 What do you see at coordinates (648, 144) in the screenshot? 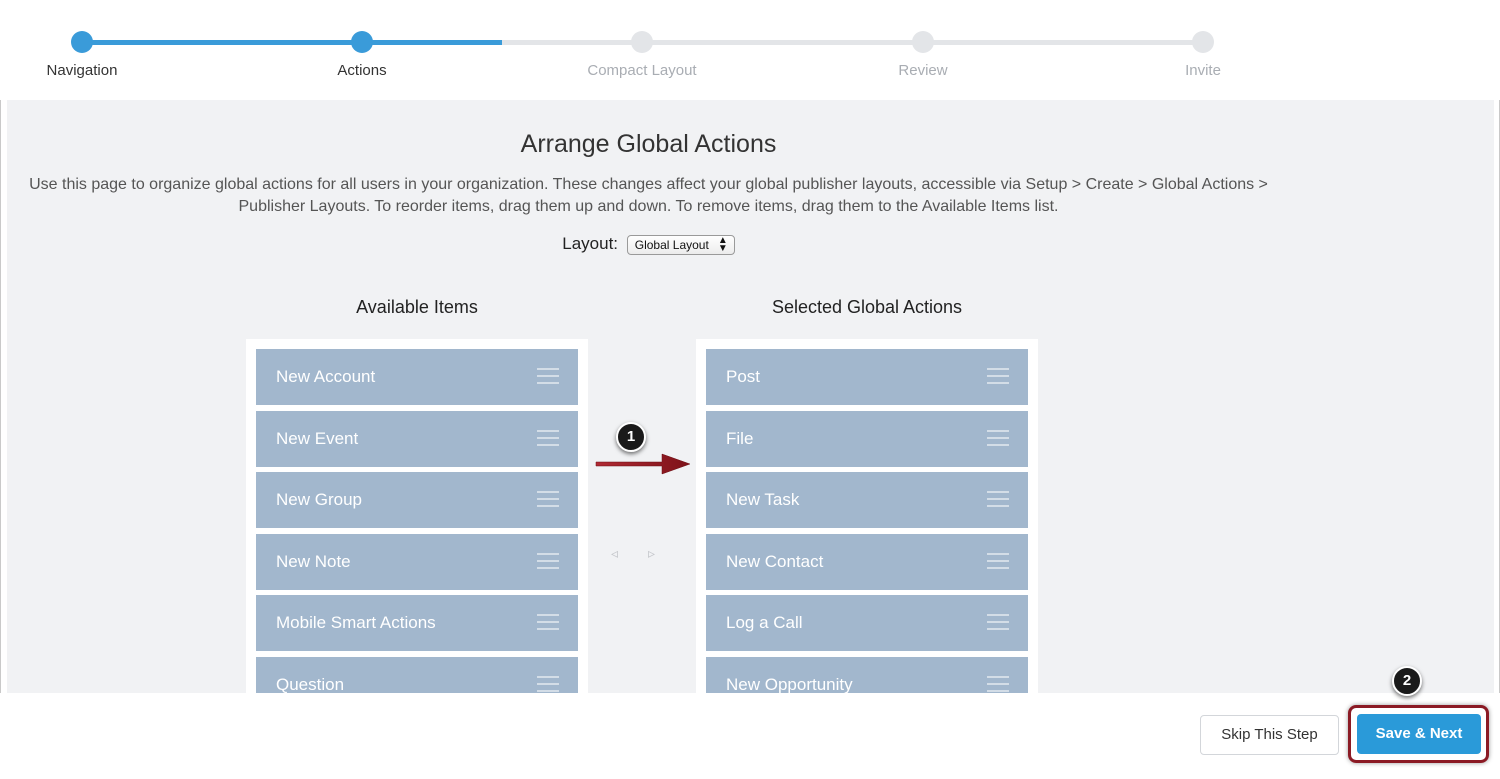
I see `page-title: Arrange Global Actions` at bounding box center [648, 144].